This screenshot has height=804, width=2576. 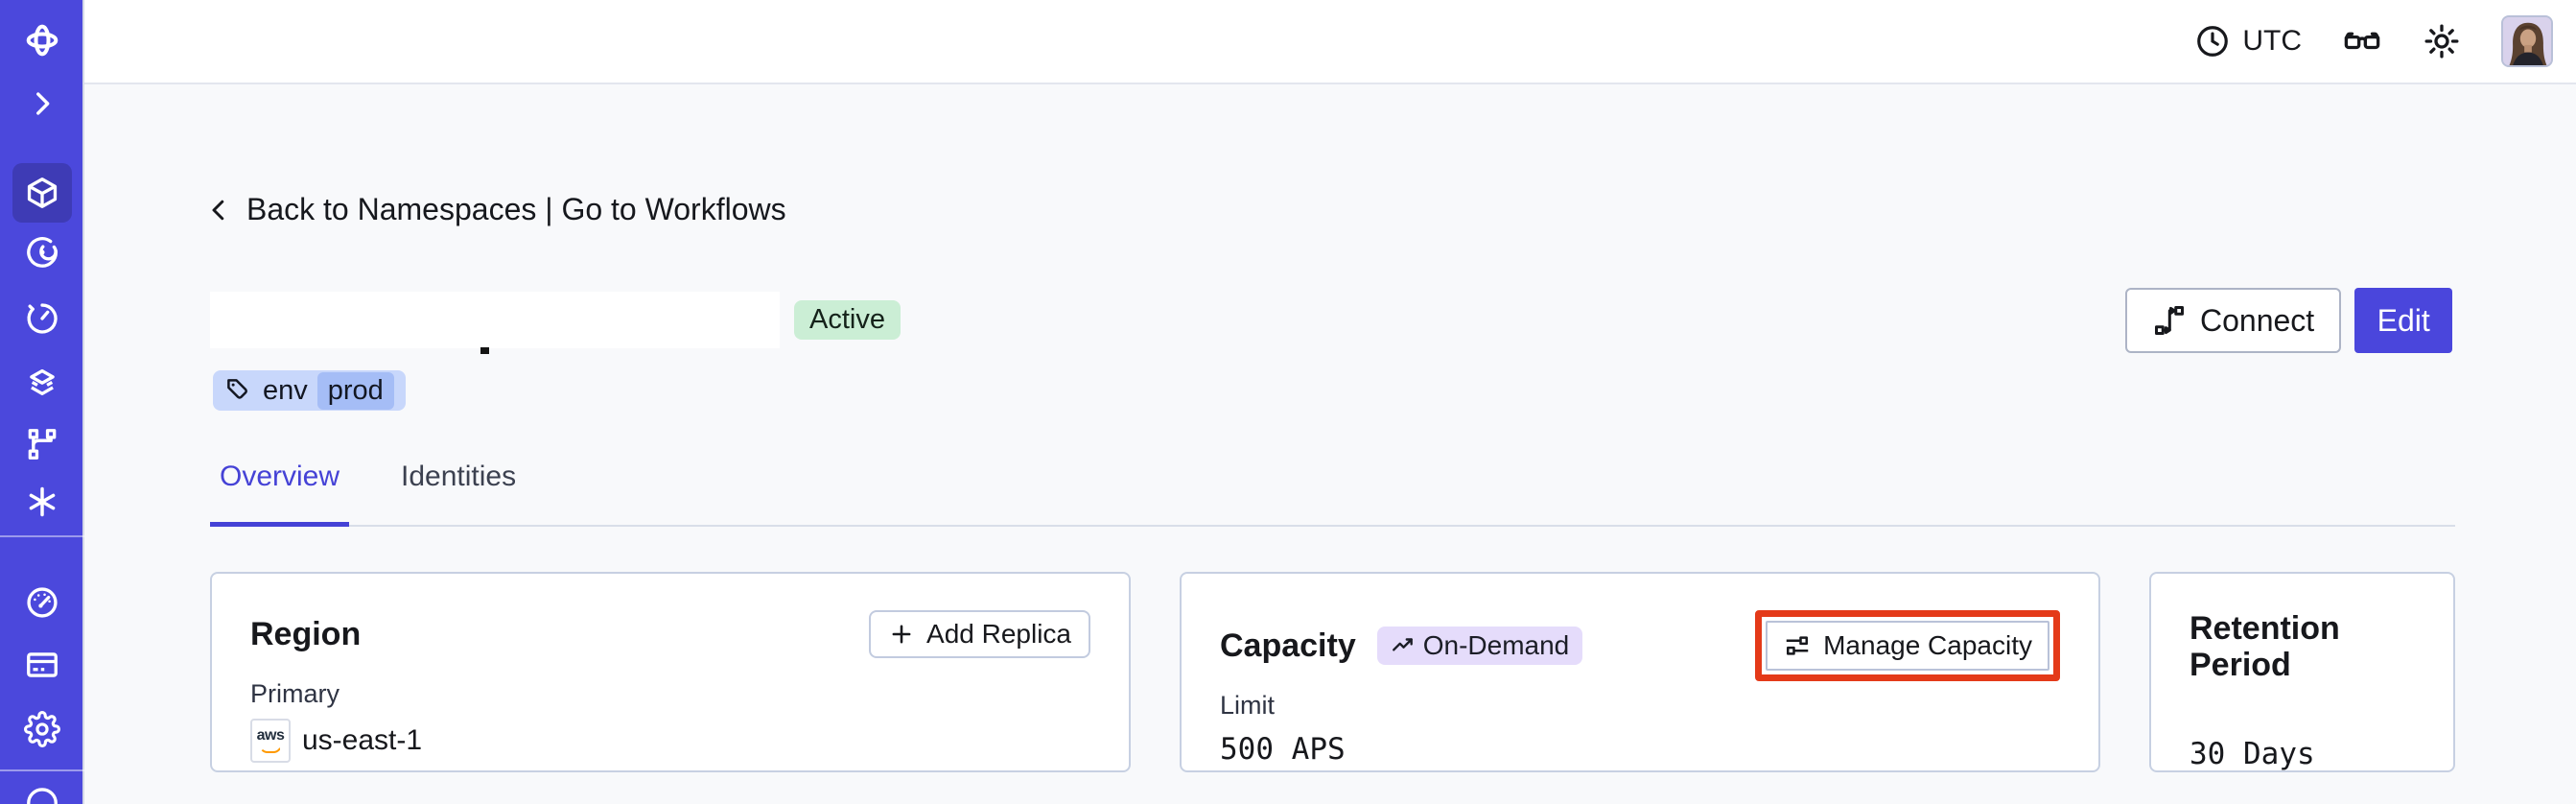 I want to click on user-avatar, so click(x=2527, y=41).